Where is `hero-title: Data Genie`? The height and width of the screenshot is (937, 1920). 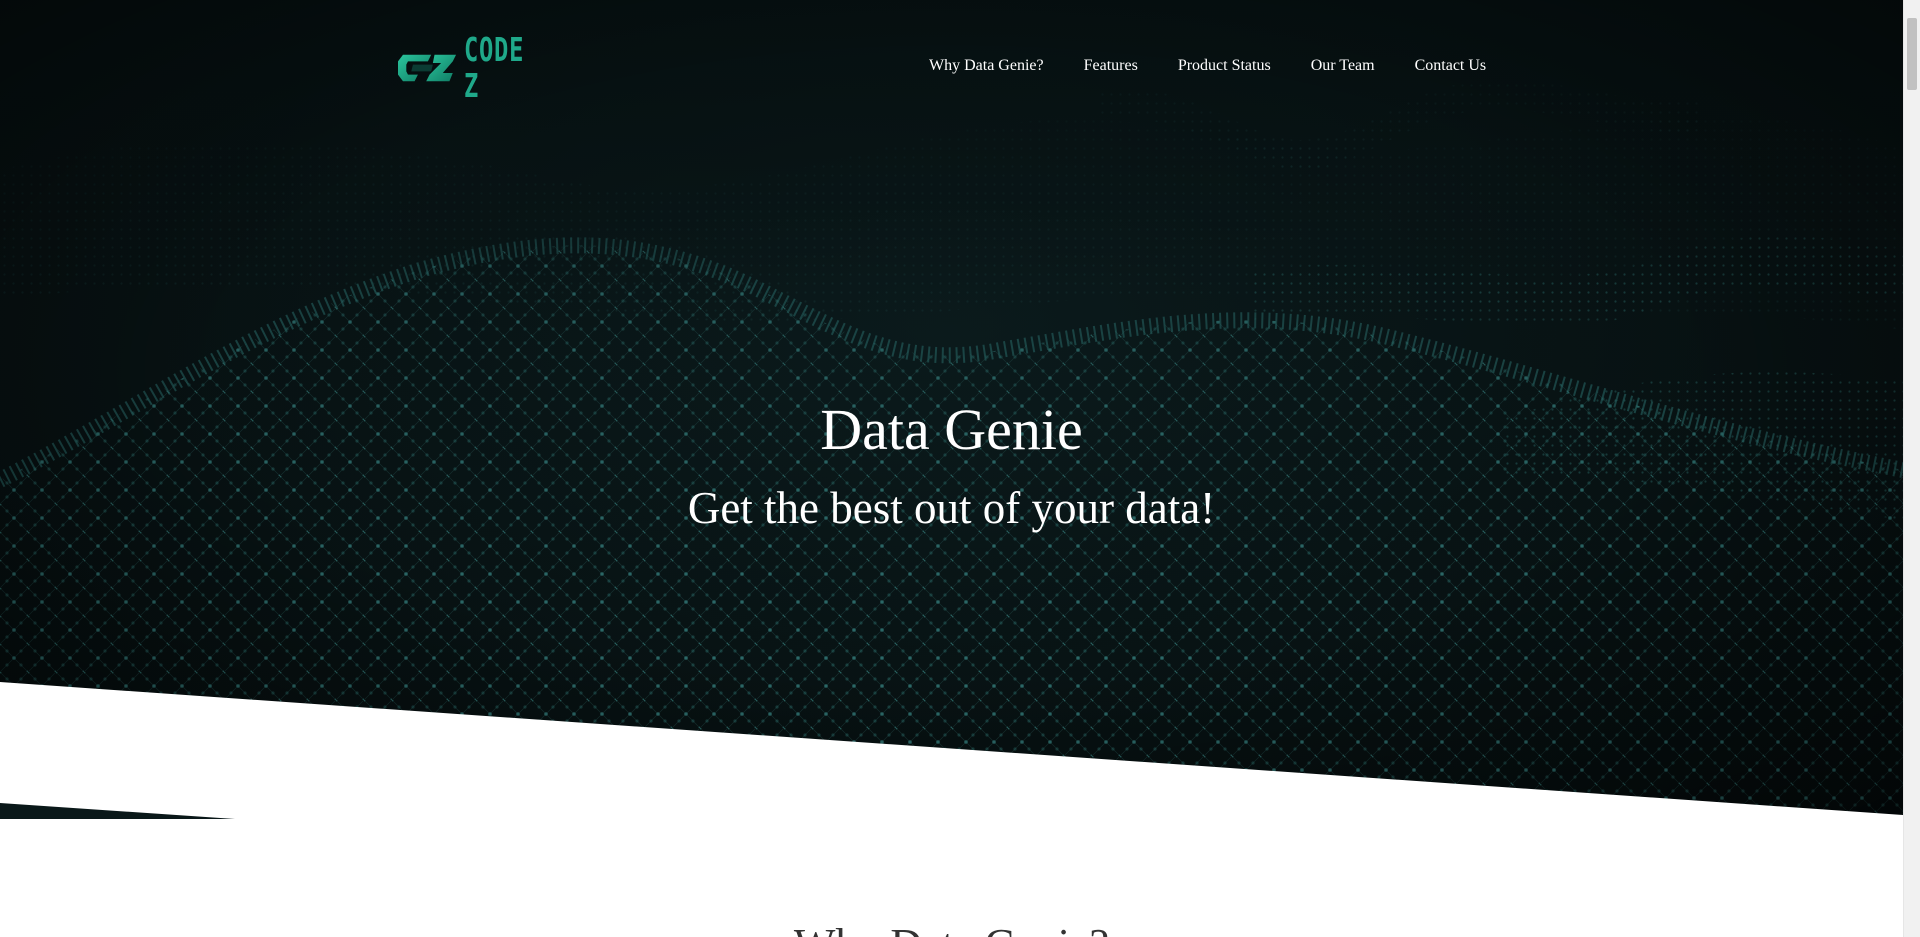 hero-title: Data Genie is located at coordinates (951, 429).